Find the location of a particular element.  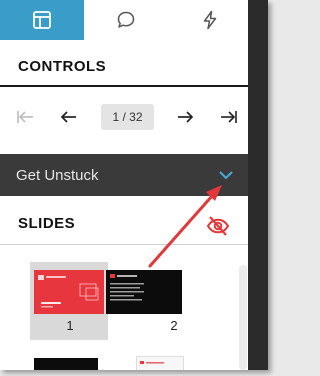

slide-4-graphic is located at coordinates (152, 362).